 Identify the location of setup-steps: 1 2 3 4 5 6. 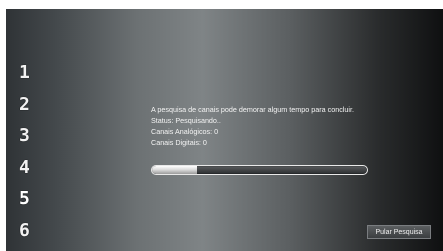
(29, 156).